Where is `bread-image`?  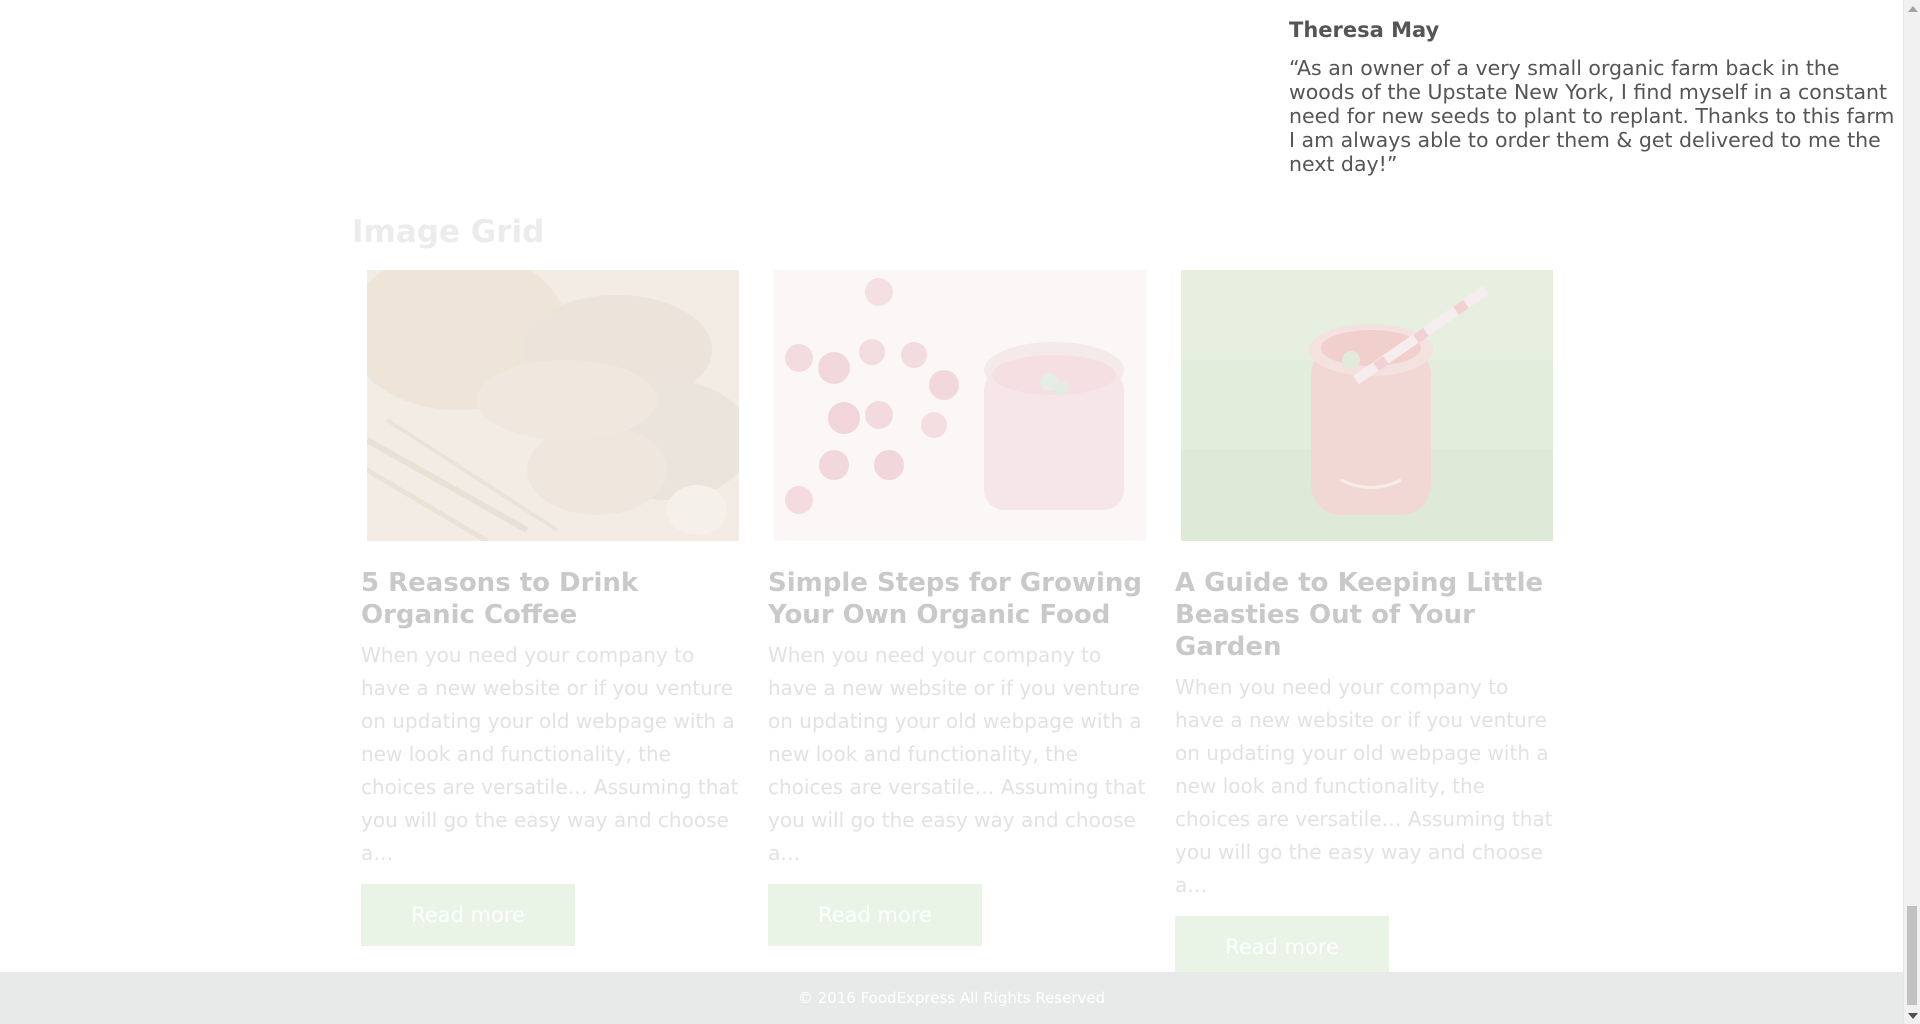
bread-image is located at coordinates (553, 405).